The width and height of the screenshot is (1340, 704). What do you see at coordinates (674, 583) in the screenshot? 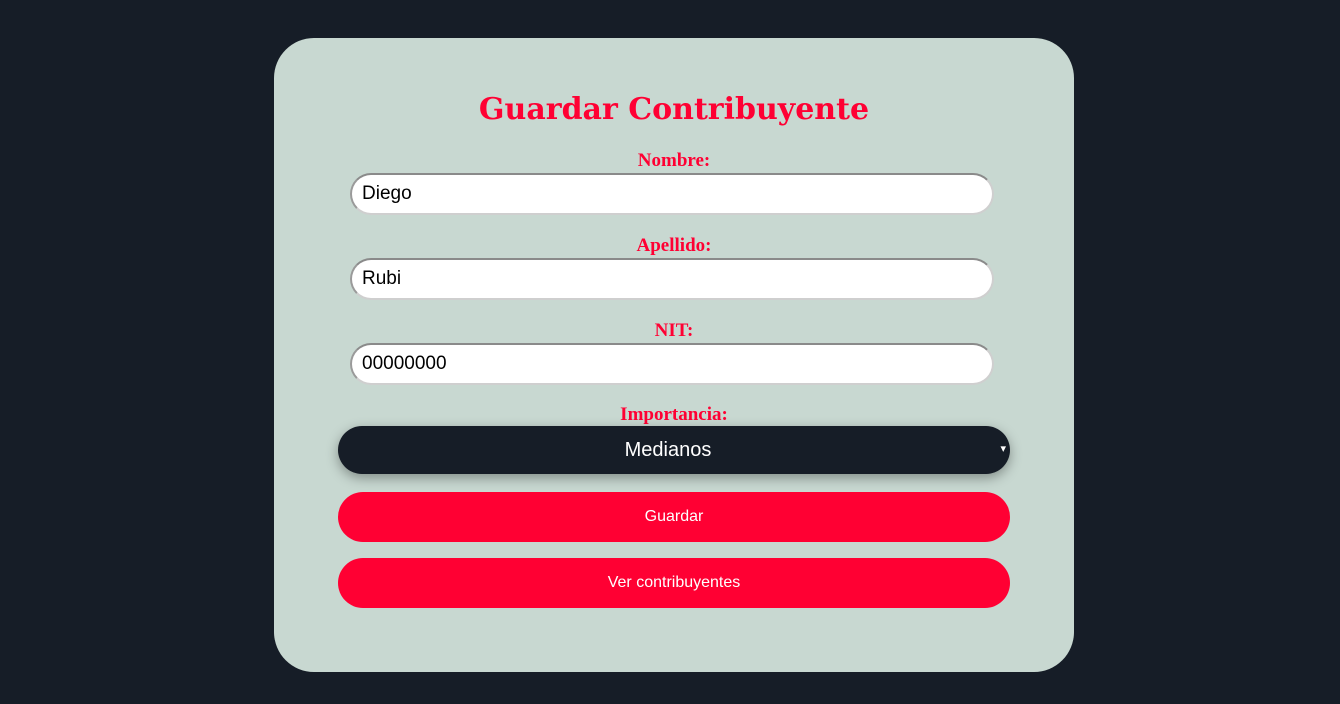
I see `ver-contribuyentes-button: Ver contribuyentes` at bounding box center [674, 583].